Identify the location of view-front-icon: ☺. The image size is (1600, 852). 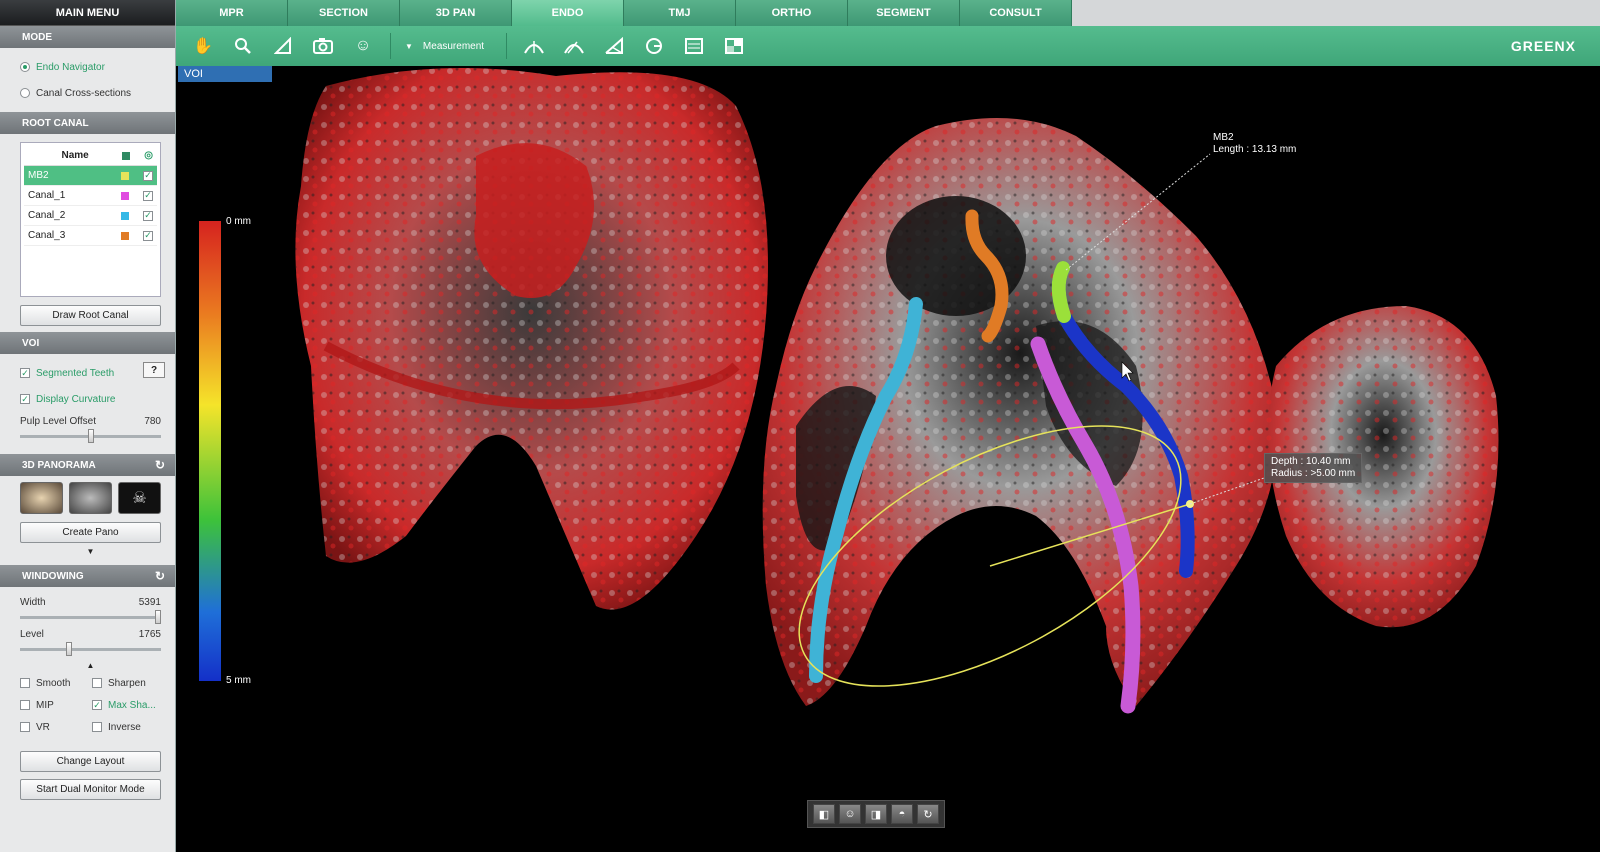
(850, 814).